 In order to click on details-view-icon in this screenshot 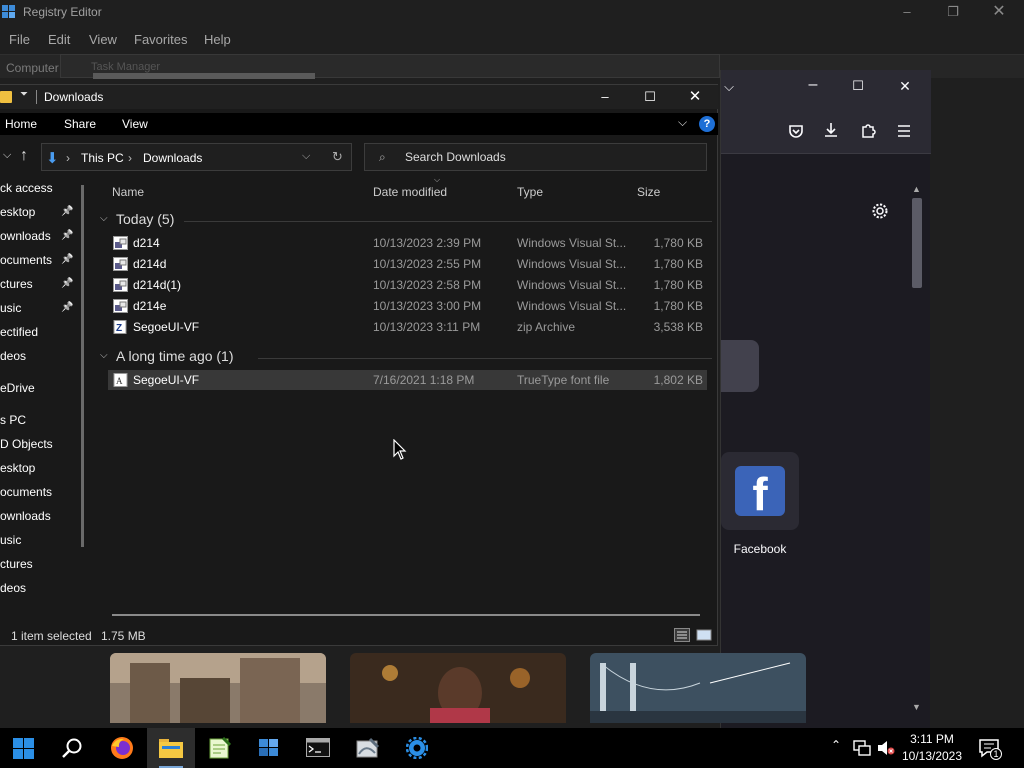, I will do `click(682, 635)`.